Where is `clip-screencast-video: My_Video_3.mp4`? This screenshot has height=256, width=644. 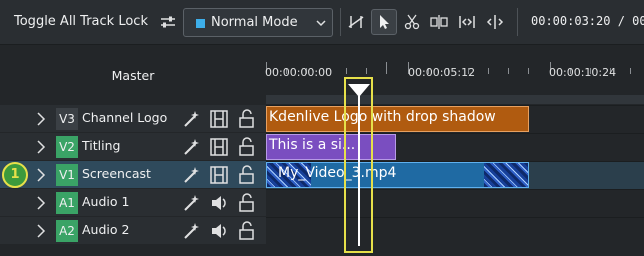 clip-screencast-video: My_Video_3.mp4 is located at coordinates (397, 175).